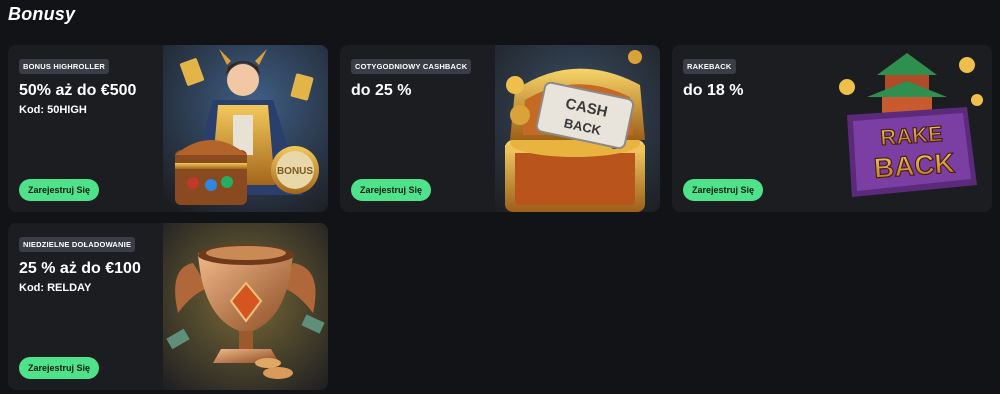 The image size is (1000, 394). What do you see at coordinates (53, 110) in the screenshot?
I see `bonus-code: Kod: 50HIGH` at bounding box center [53, 110].